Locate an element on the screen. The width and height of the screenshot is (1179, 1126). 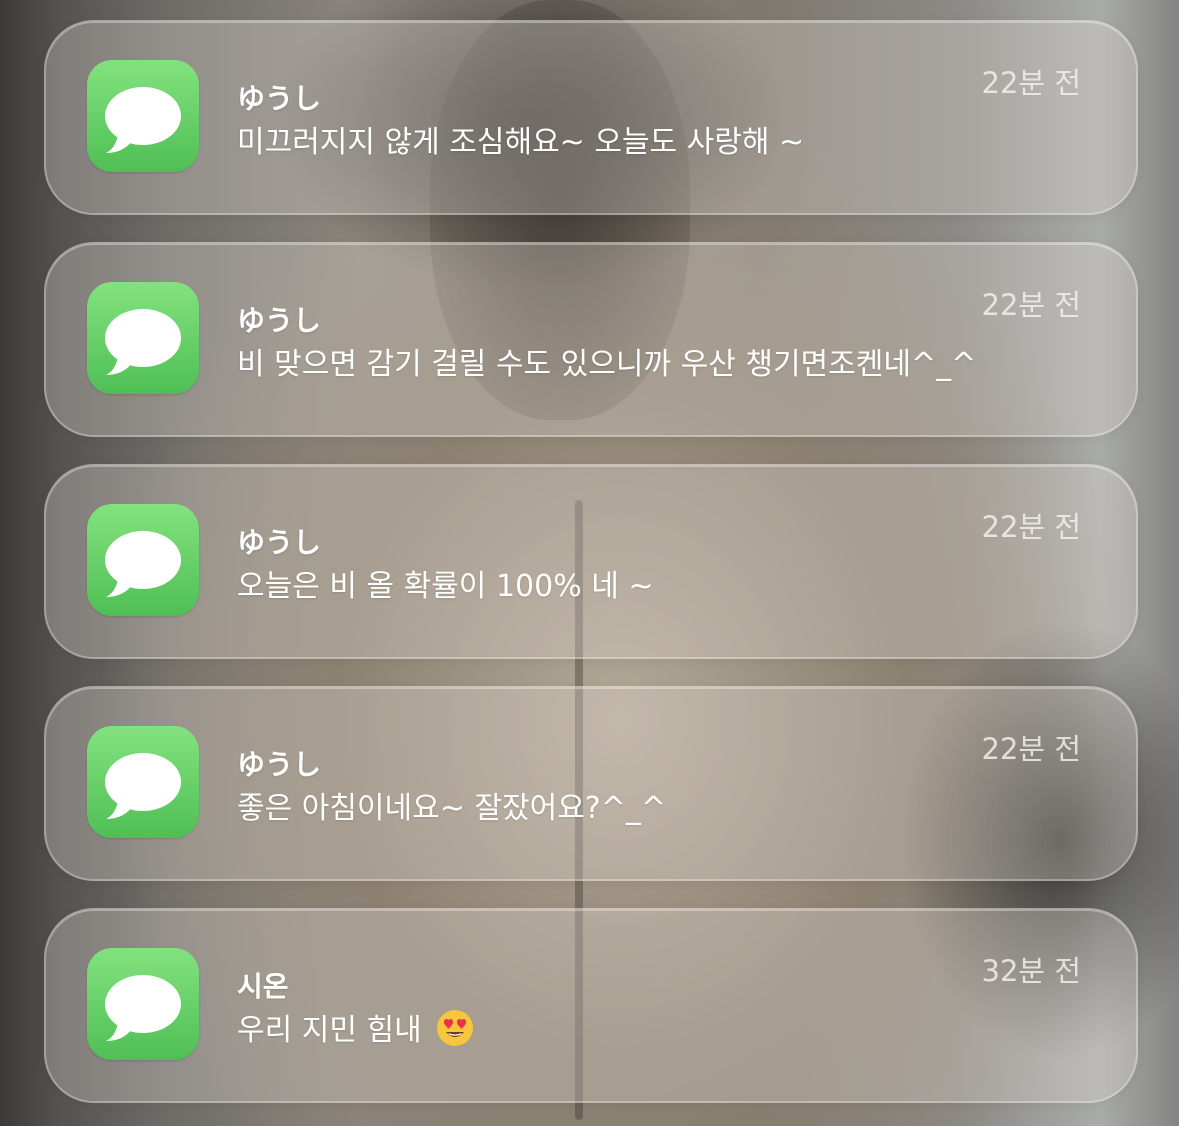
notification-message: 미끄러지지 않게 조심해요~ 오늘도 사랑해 ~ is located at coordinates (521, 142).